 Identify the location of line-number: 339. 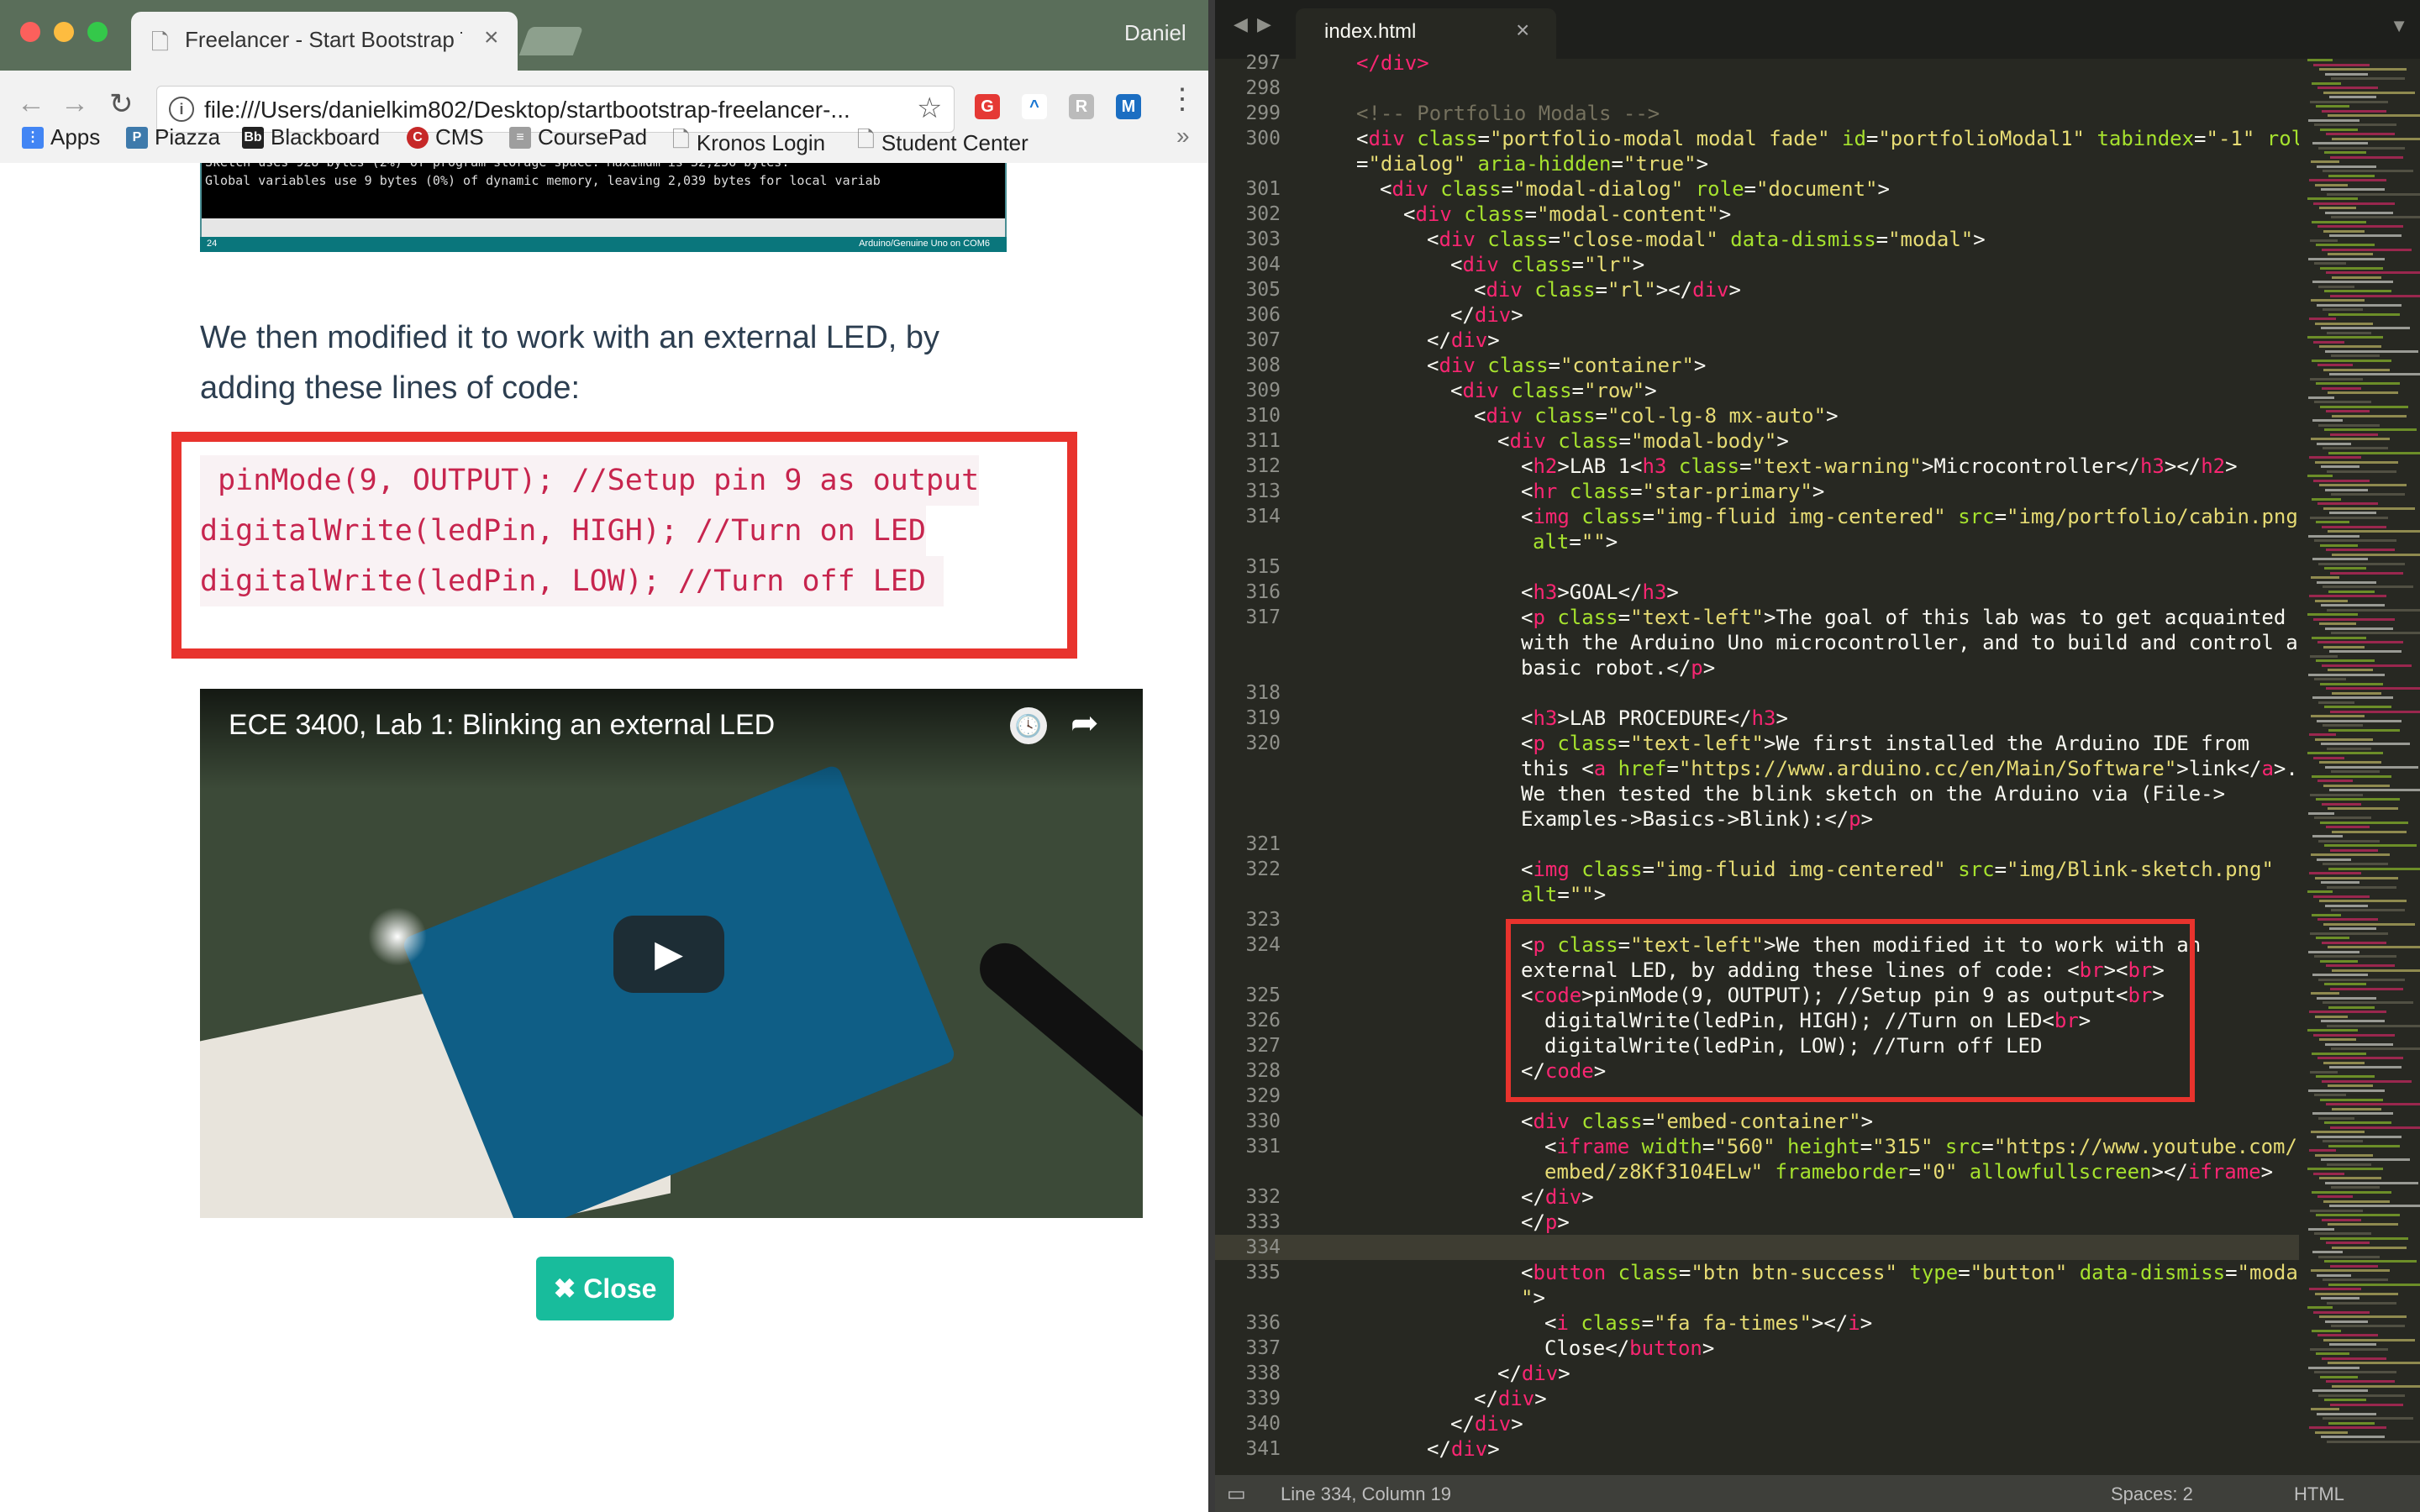
(1263, 1399).